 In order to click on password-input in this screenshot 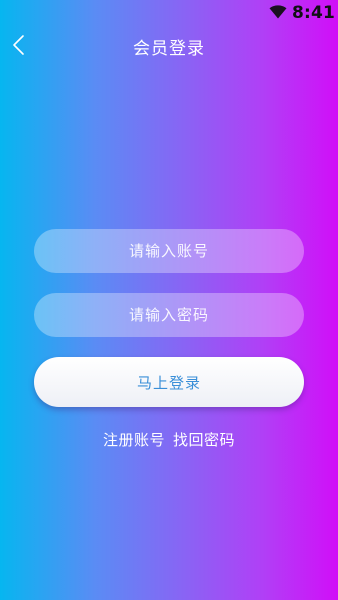, I will do `click(169, 315)`.